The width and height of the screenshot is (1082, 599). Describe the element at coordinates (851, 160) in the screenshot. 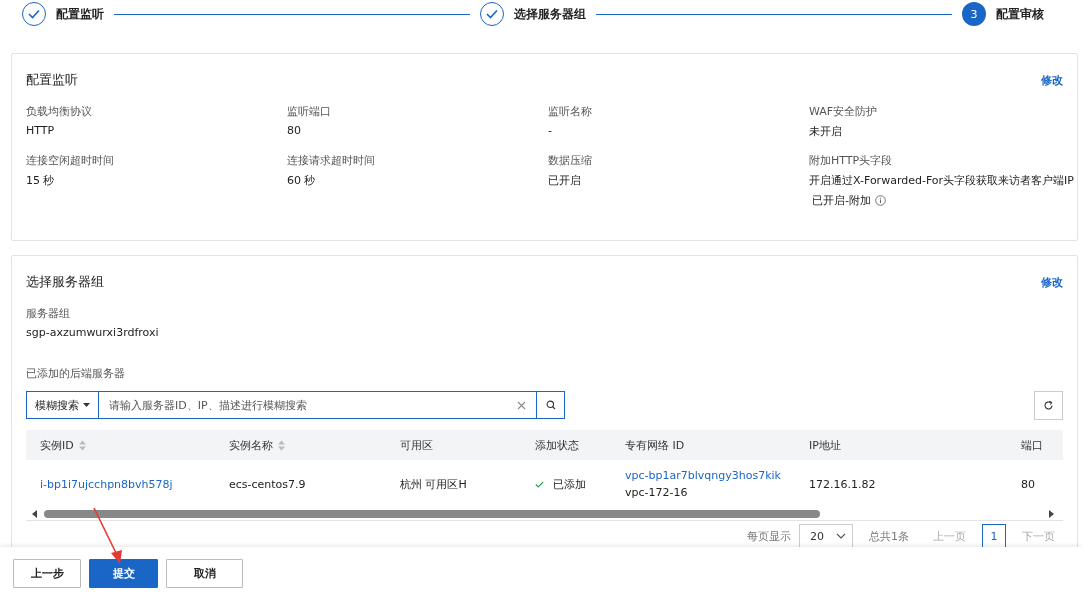

I see `field-label: 附加HTTP头字段` at that location.